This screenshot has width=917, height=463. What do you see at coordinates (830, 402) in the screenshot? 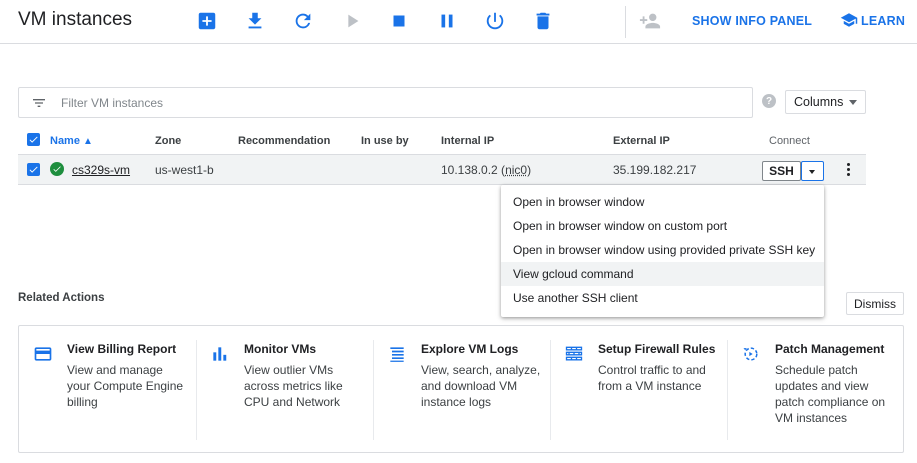
I see `card-desc-line: patch compliance on` at bounding box center [830, 402].